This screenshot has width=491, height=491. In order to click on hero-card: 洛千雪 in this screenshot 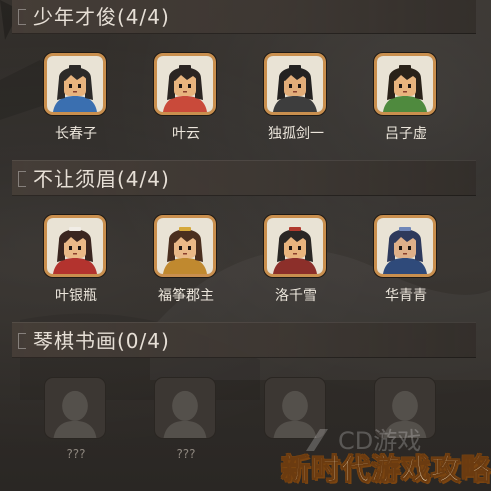, I will do `click(296, 265)`.